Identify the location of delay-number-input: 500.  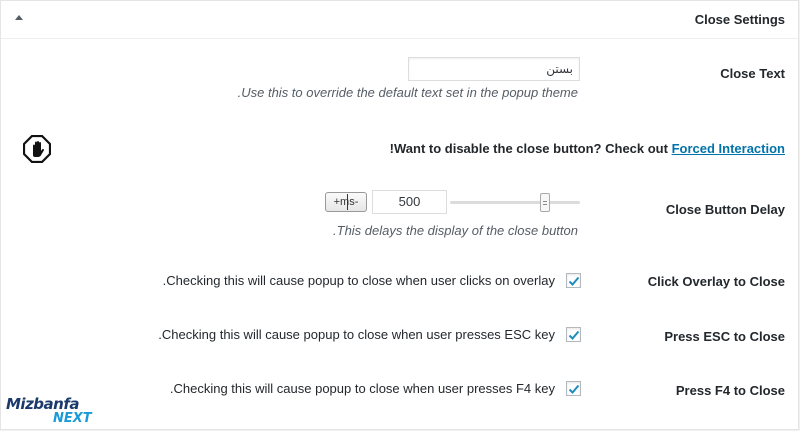
(409, 202).